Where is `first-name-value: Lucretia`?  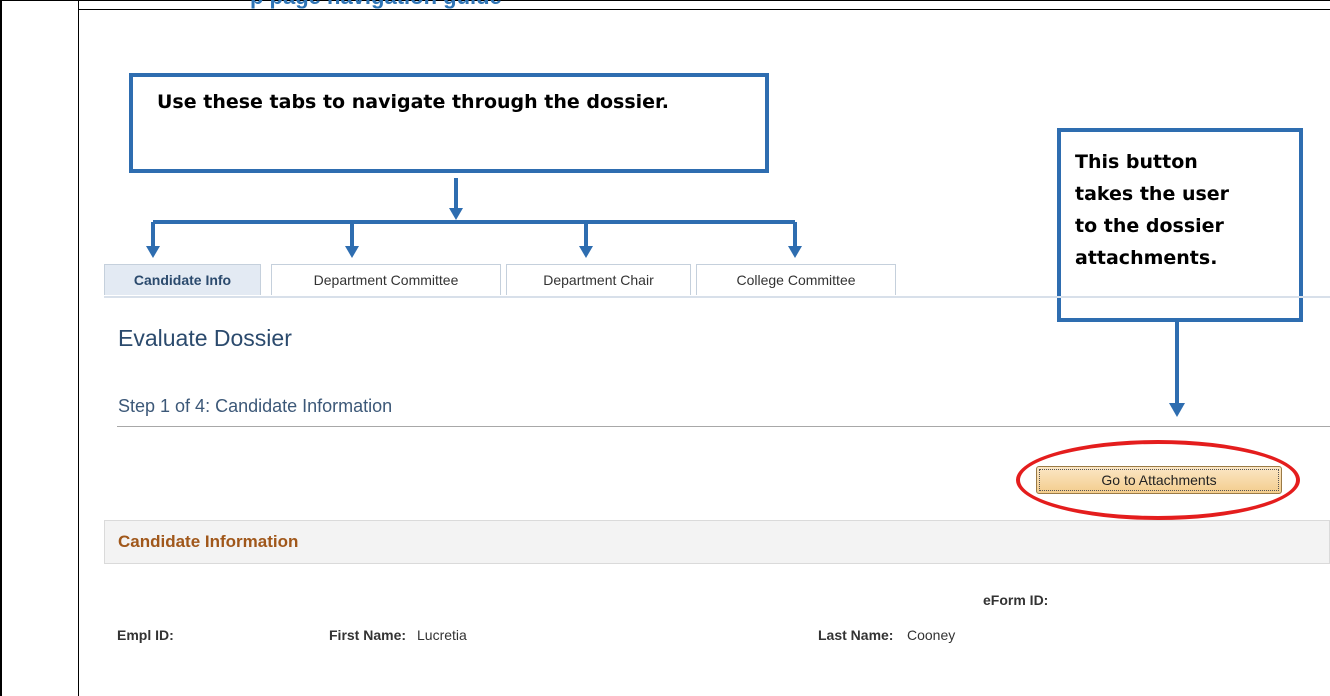
first-name-value: Lucretia is located at coordinates (442, 635).